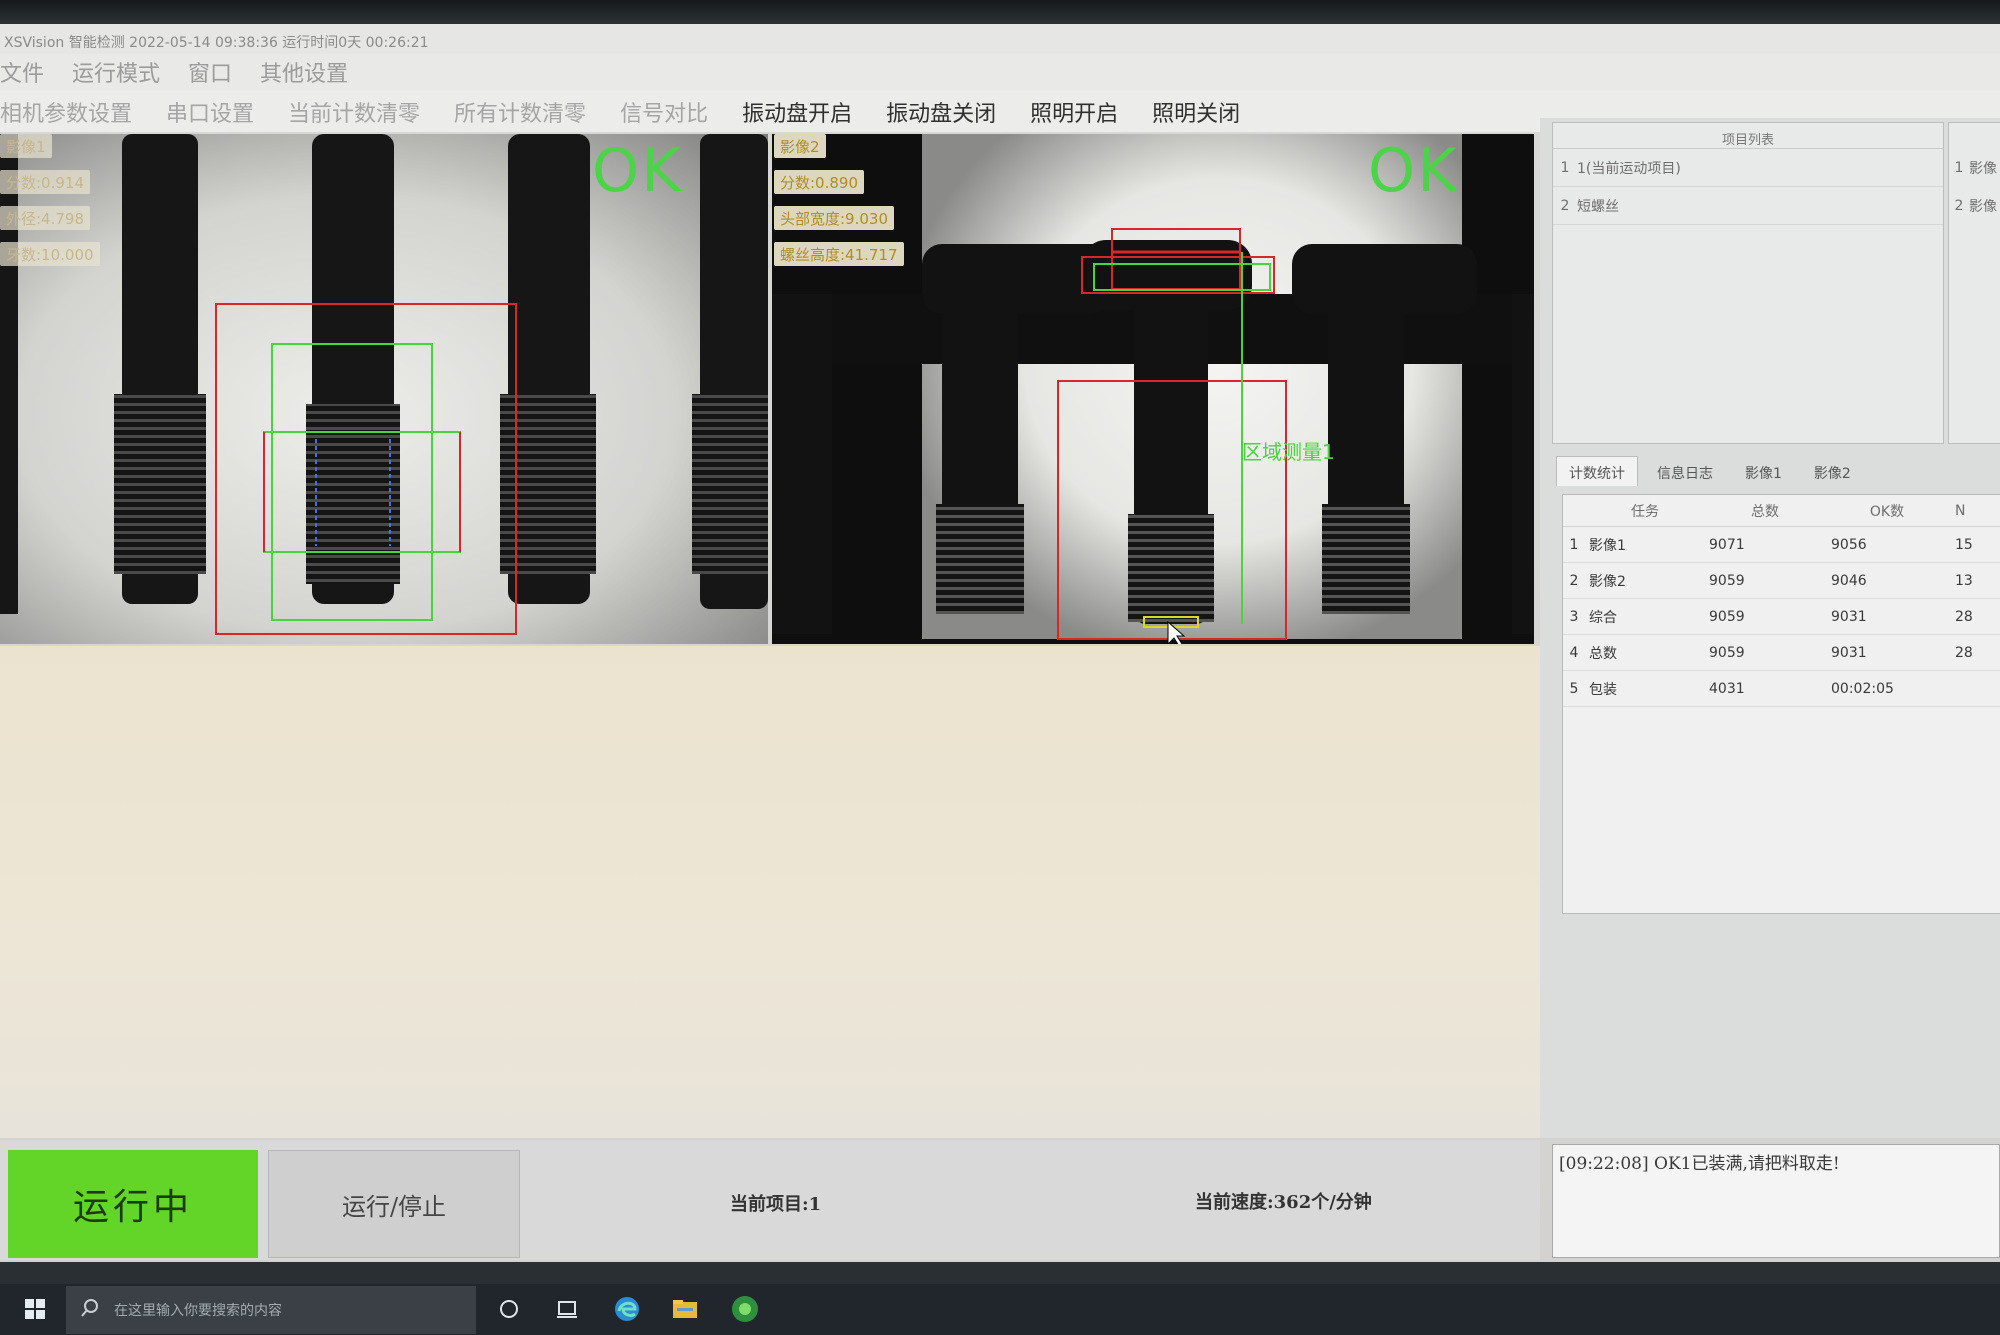  What do you see at coordinates (1645, 511) in the screenshot?
I see `col-task: 任务` at bounding box center [1645, 511].